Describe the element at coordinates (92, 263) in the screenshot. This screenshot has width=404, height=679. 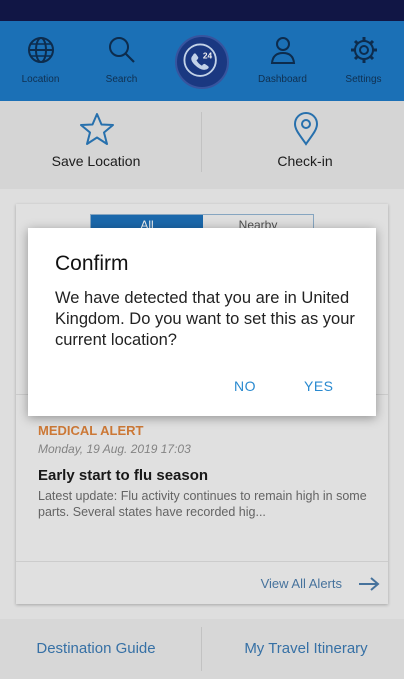
I see `dialog-title: Confirm` at that location.